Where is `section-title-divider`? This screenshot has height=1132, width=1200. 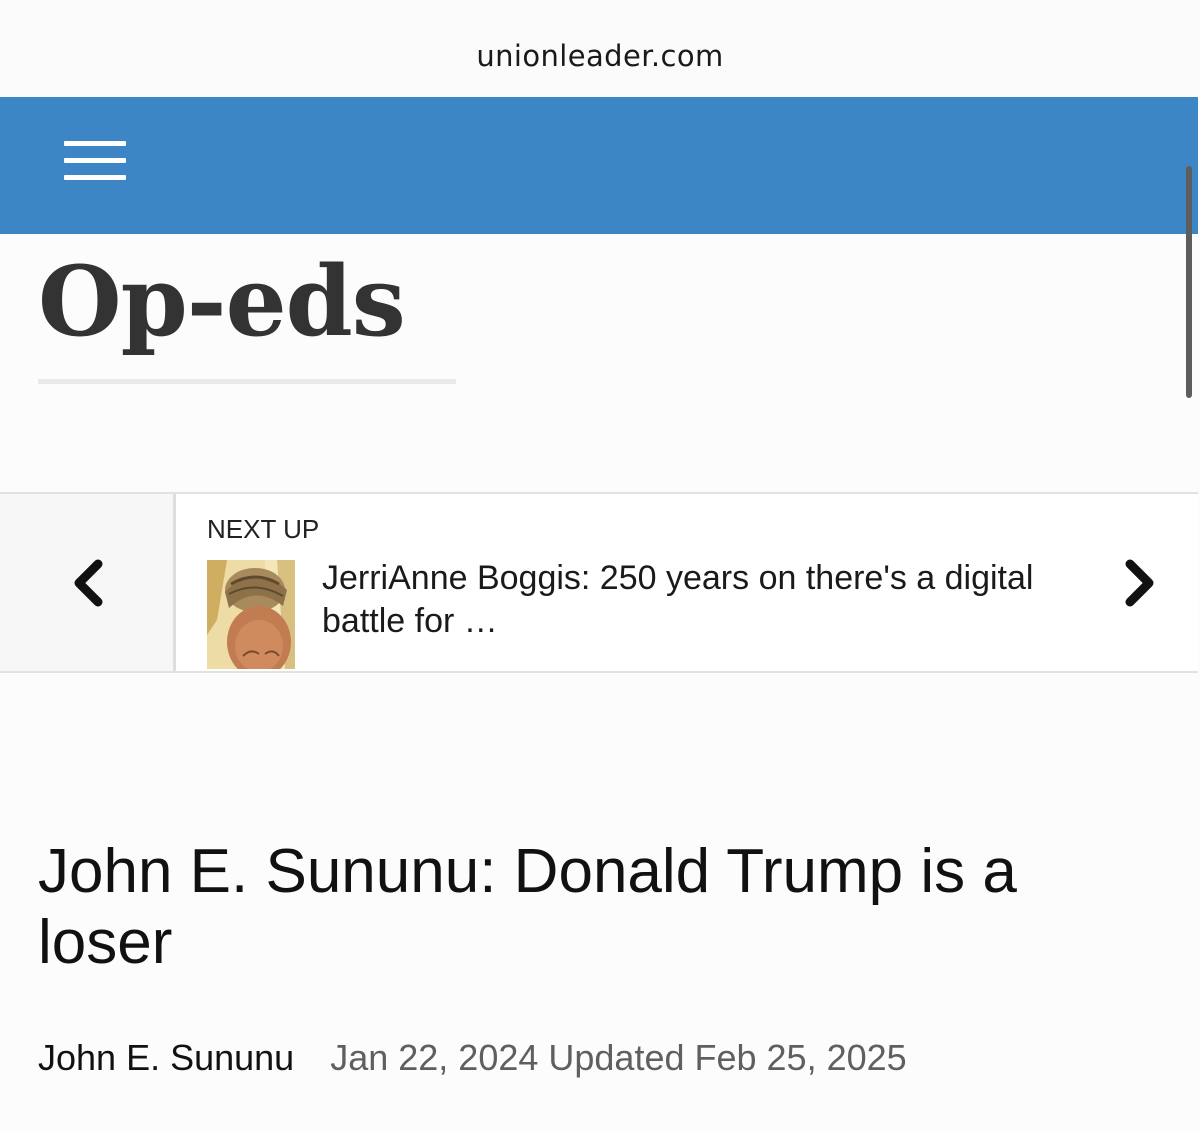 section-title-divider is located at coordinates (247, 381).